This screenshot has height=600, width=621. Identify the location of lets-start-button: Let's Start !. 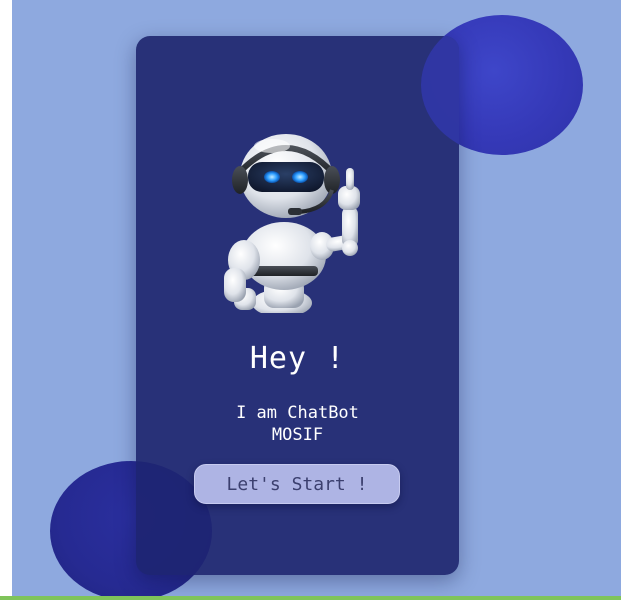
(297, 484).